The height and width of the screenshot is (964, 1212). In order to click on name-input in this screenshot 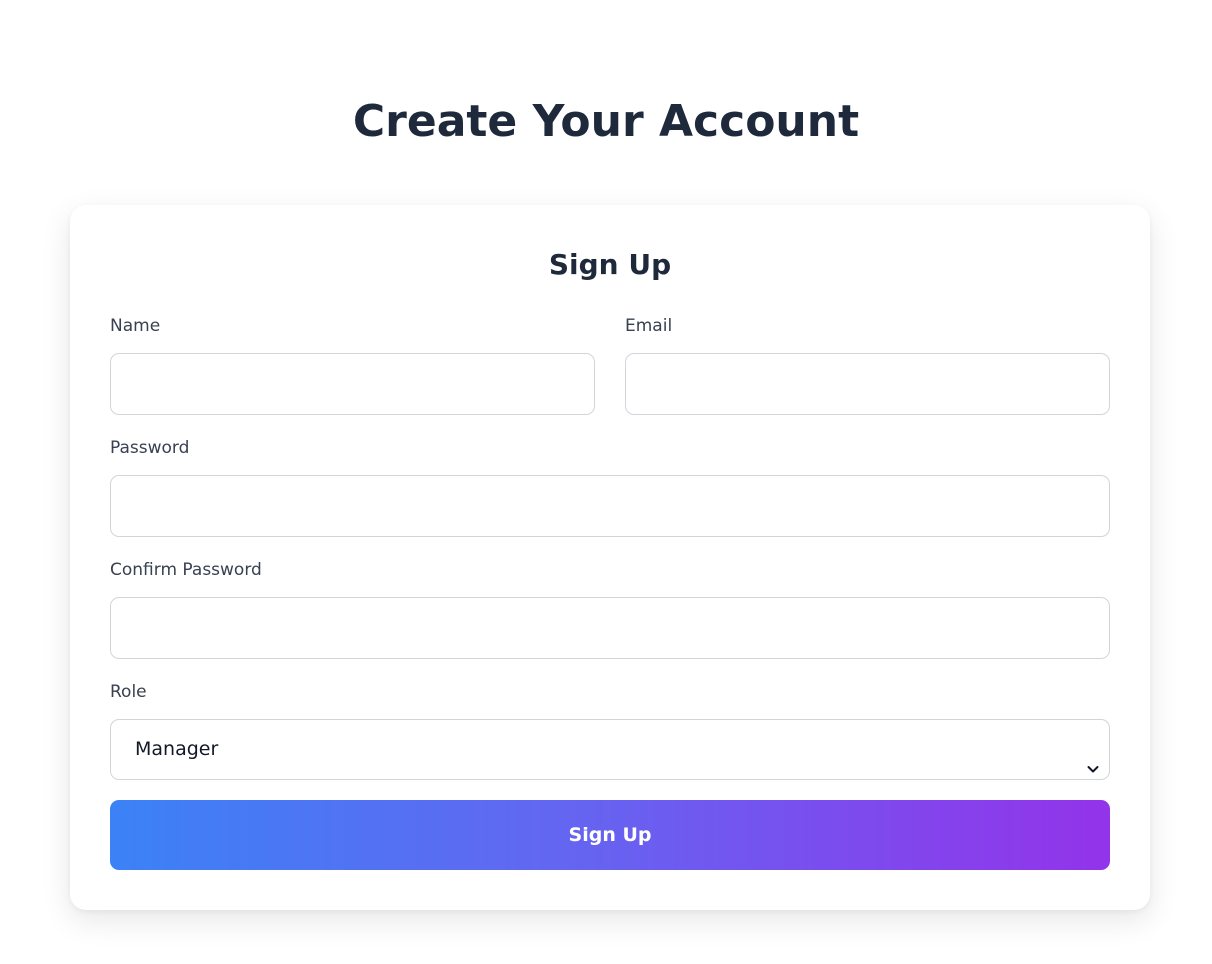, I will do `click(352, 384)`.